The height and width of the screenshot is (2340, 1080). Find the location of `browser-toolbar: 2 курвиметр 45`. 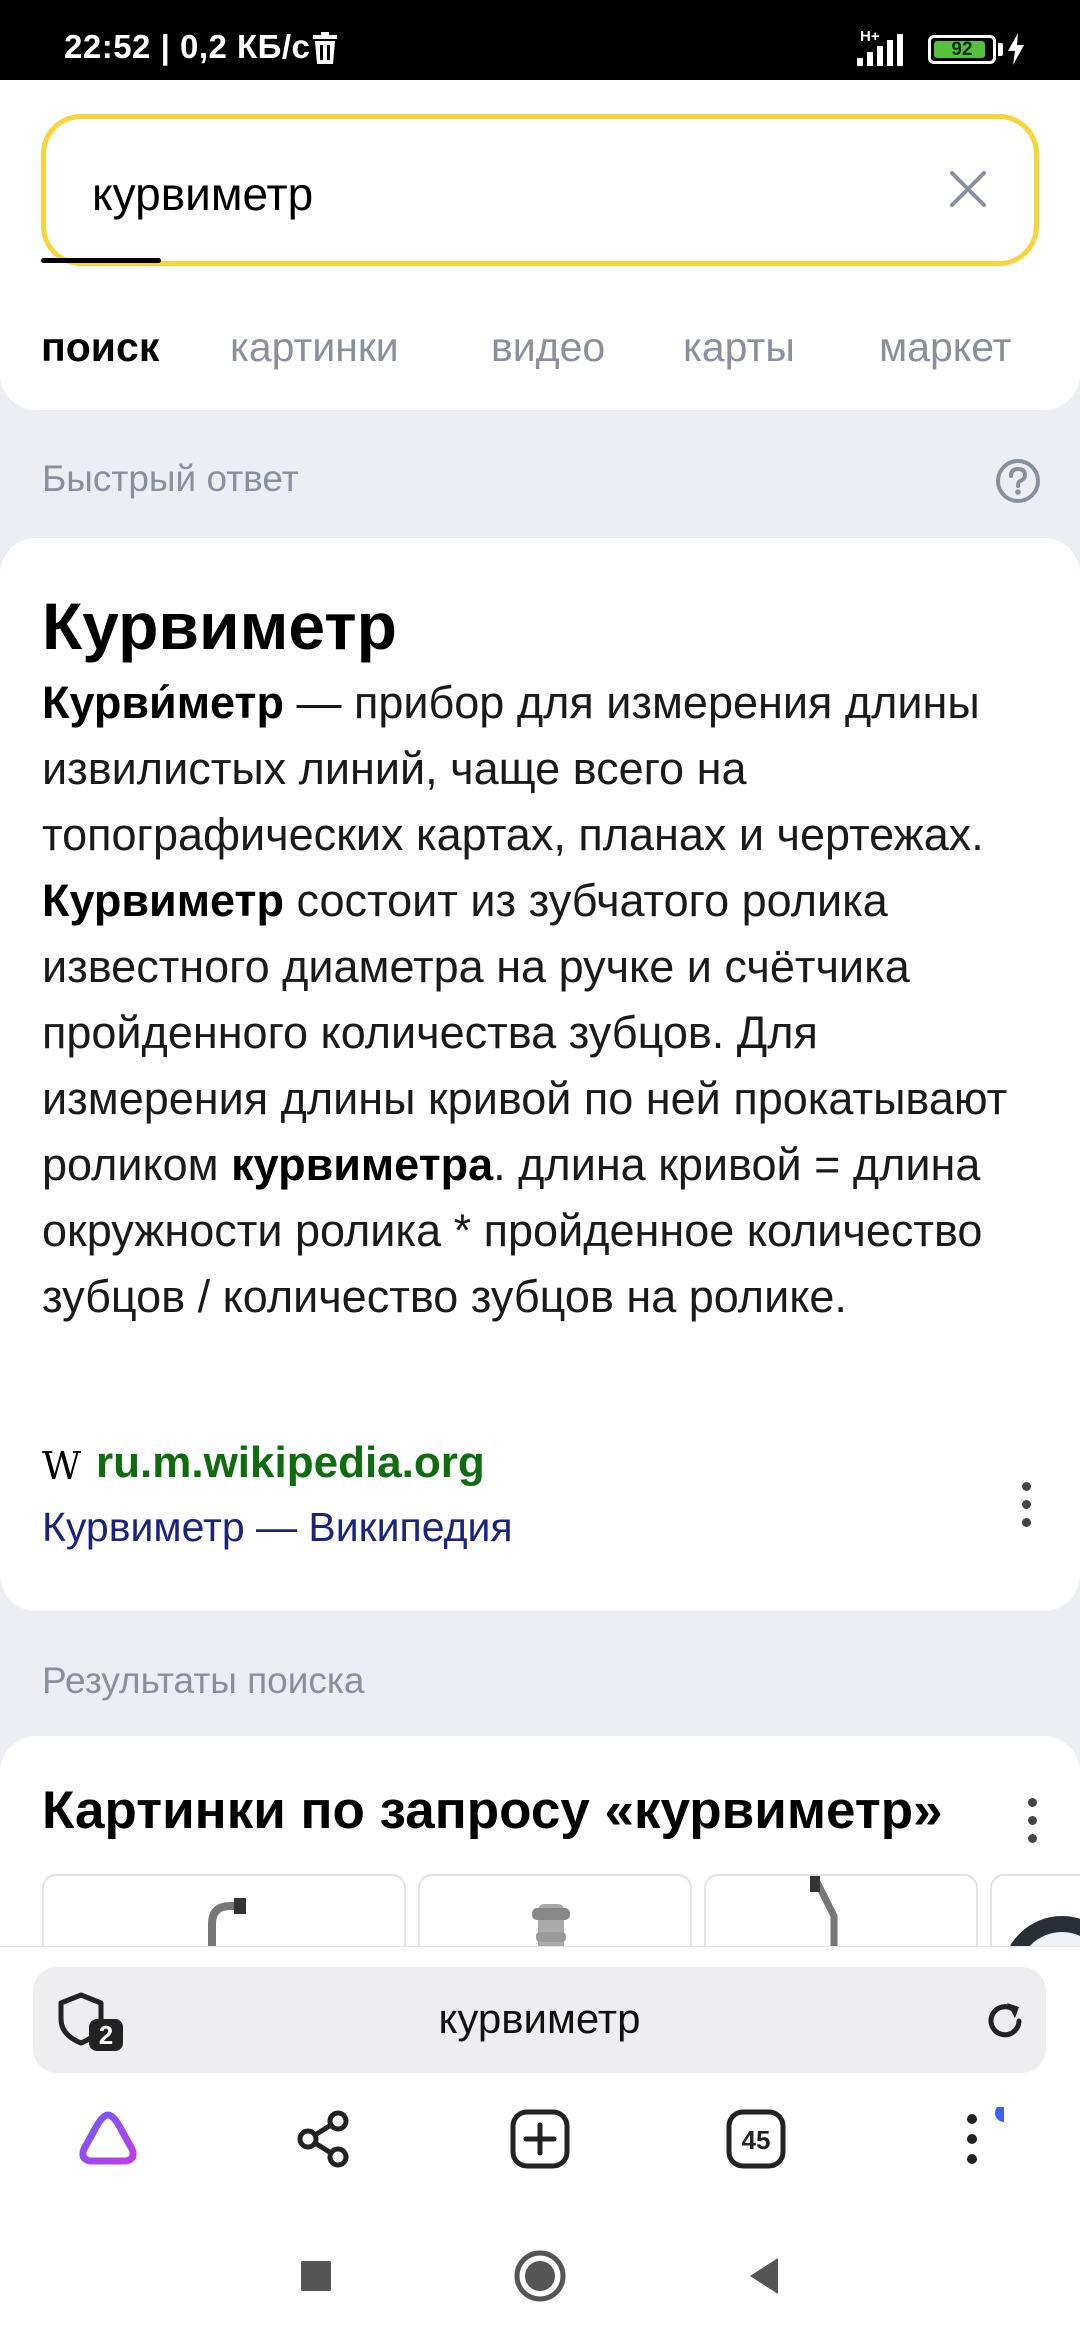

browser-toolbar: 2 курвиметр 45 is located at coordinates (540, 2077).